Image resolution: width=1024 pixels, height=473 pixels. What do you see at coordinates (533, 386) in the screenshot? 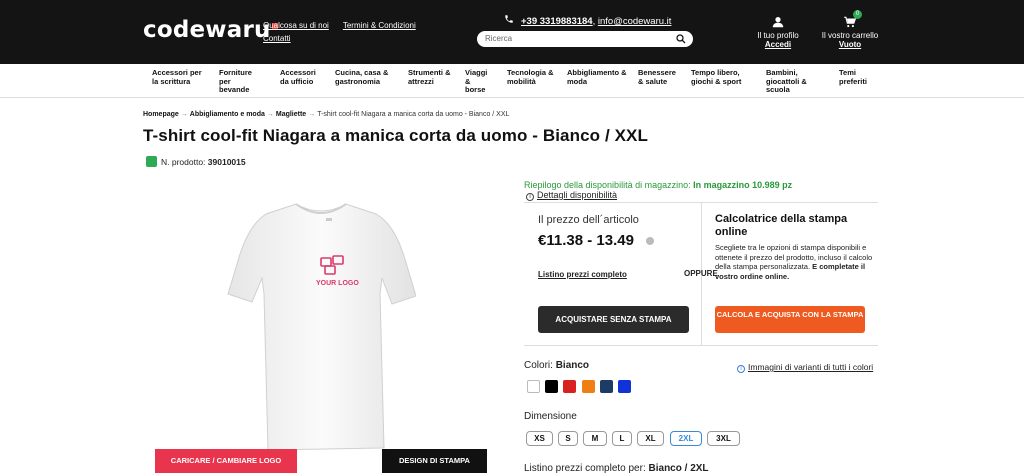
I see `color-swatch-white` at bounding box center [533, 386].